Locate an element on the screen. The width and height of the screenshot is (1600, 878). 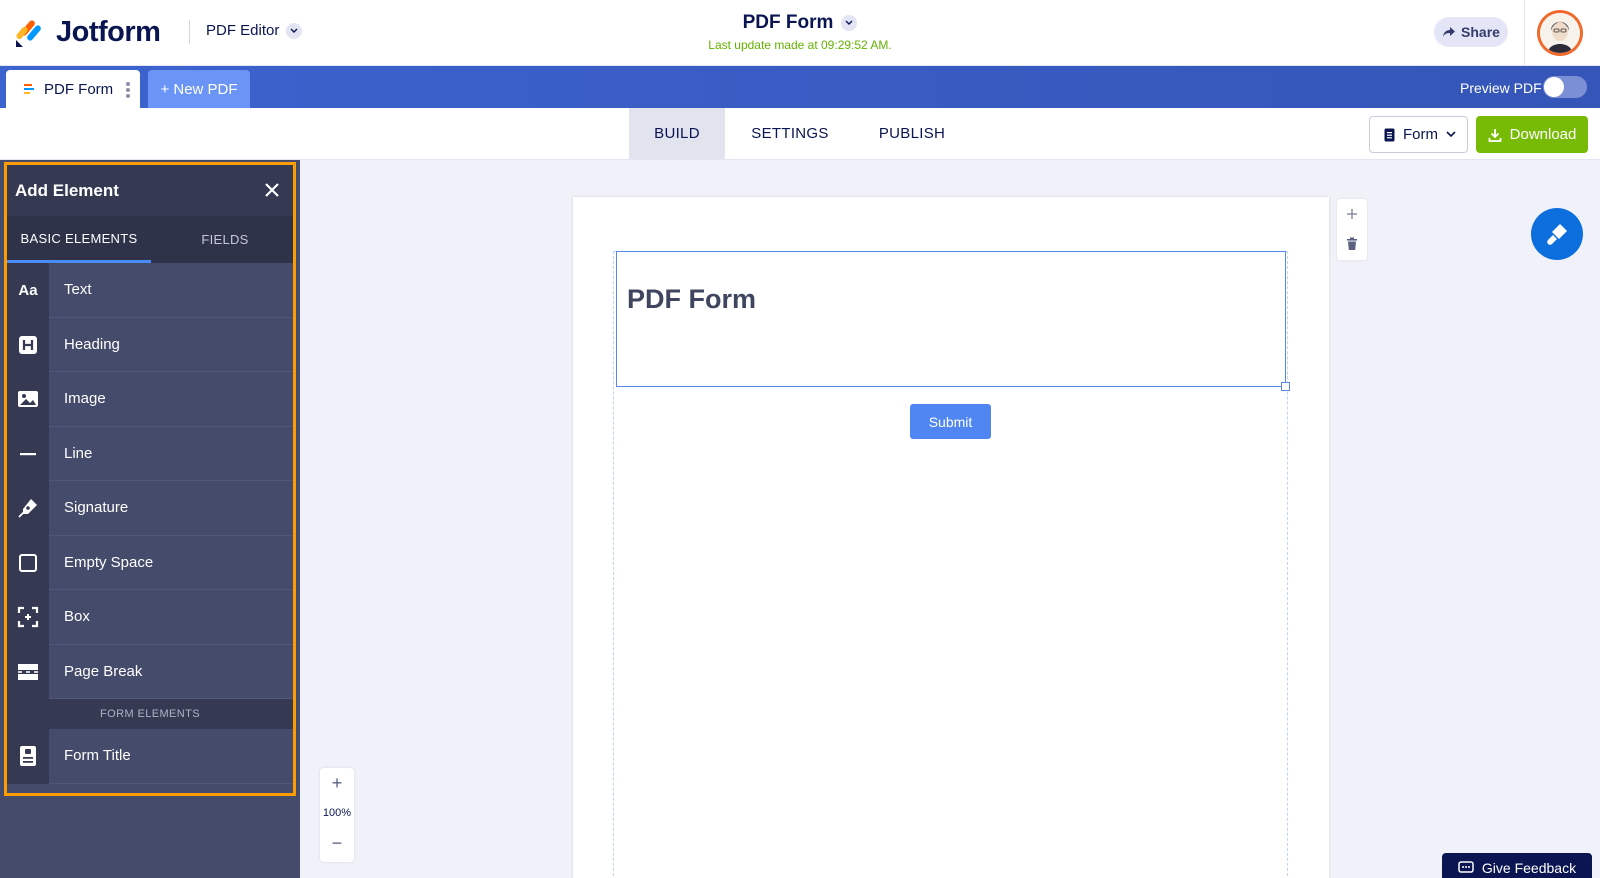
download-icon is located at coordinates (1495, 135).